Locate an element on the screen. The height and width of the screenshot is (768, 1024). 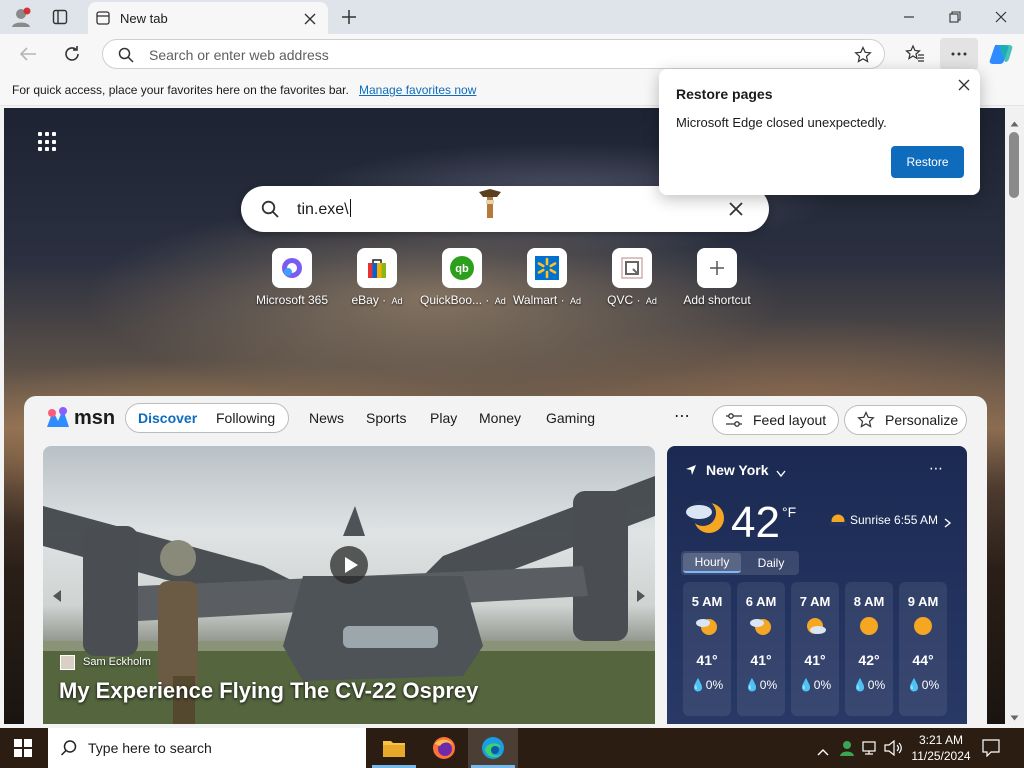
close-window-button is located at coordinates (1001, 17).